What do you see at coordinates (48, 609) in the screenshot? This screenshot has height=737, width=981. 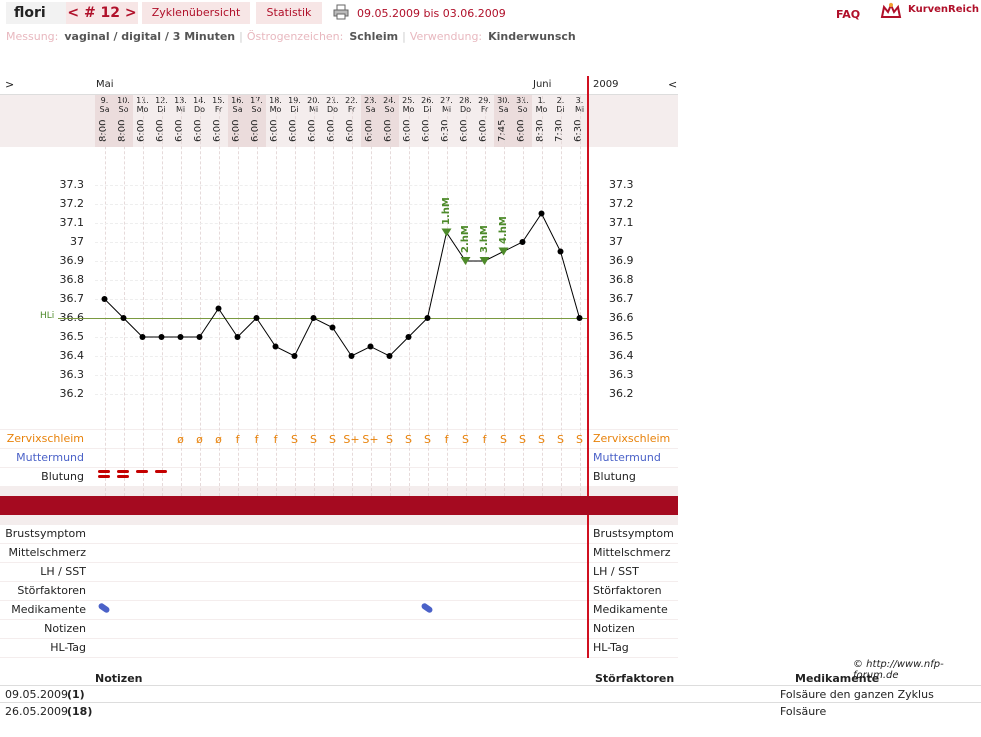 I see `row-label: Medikamente` at bounding box center [48, 609].